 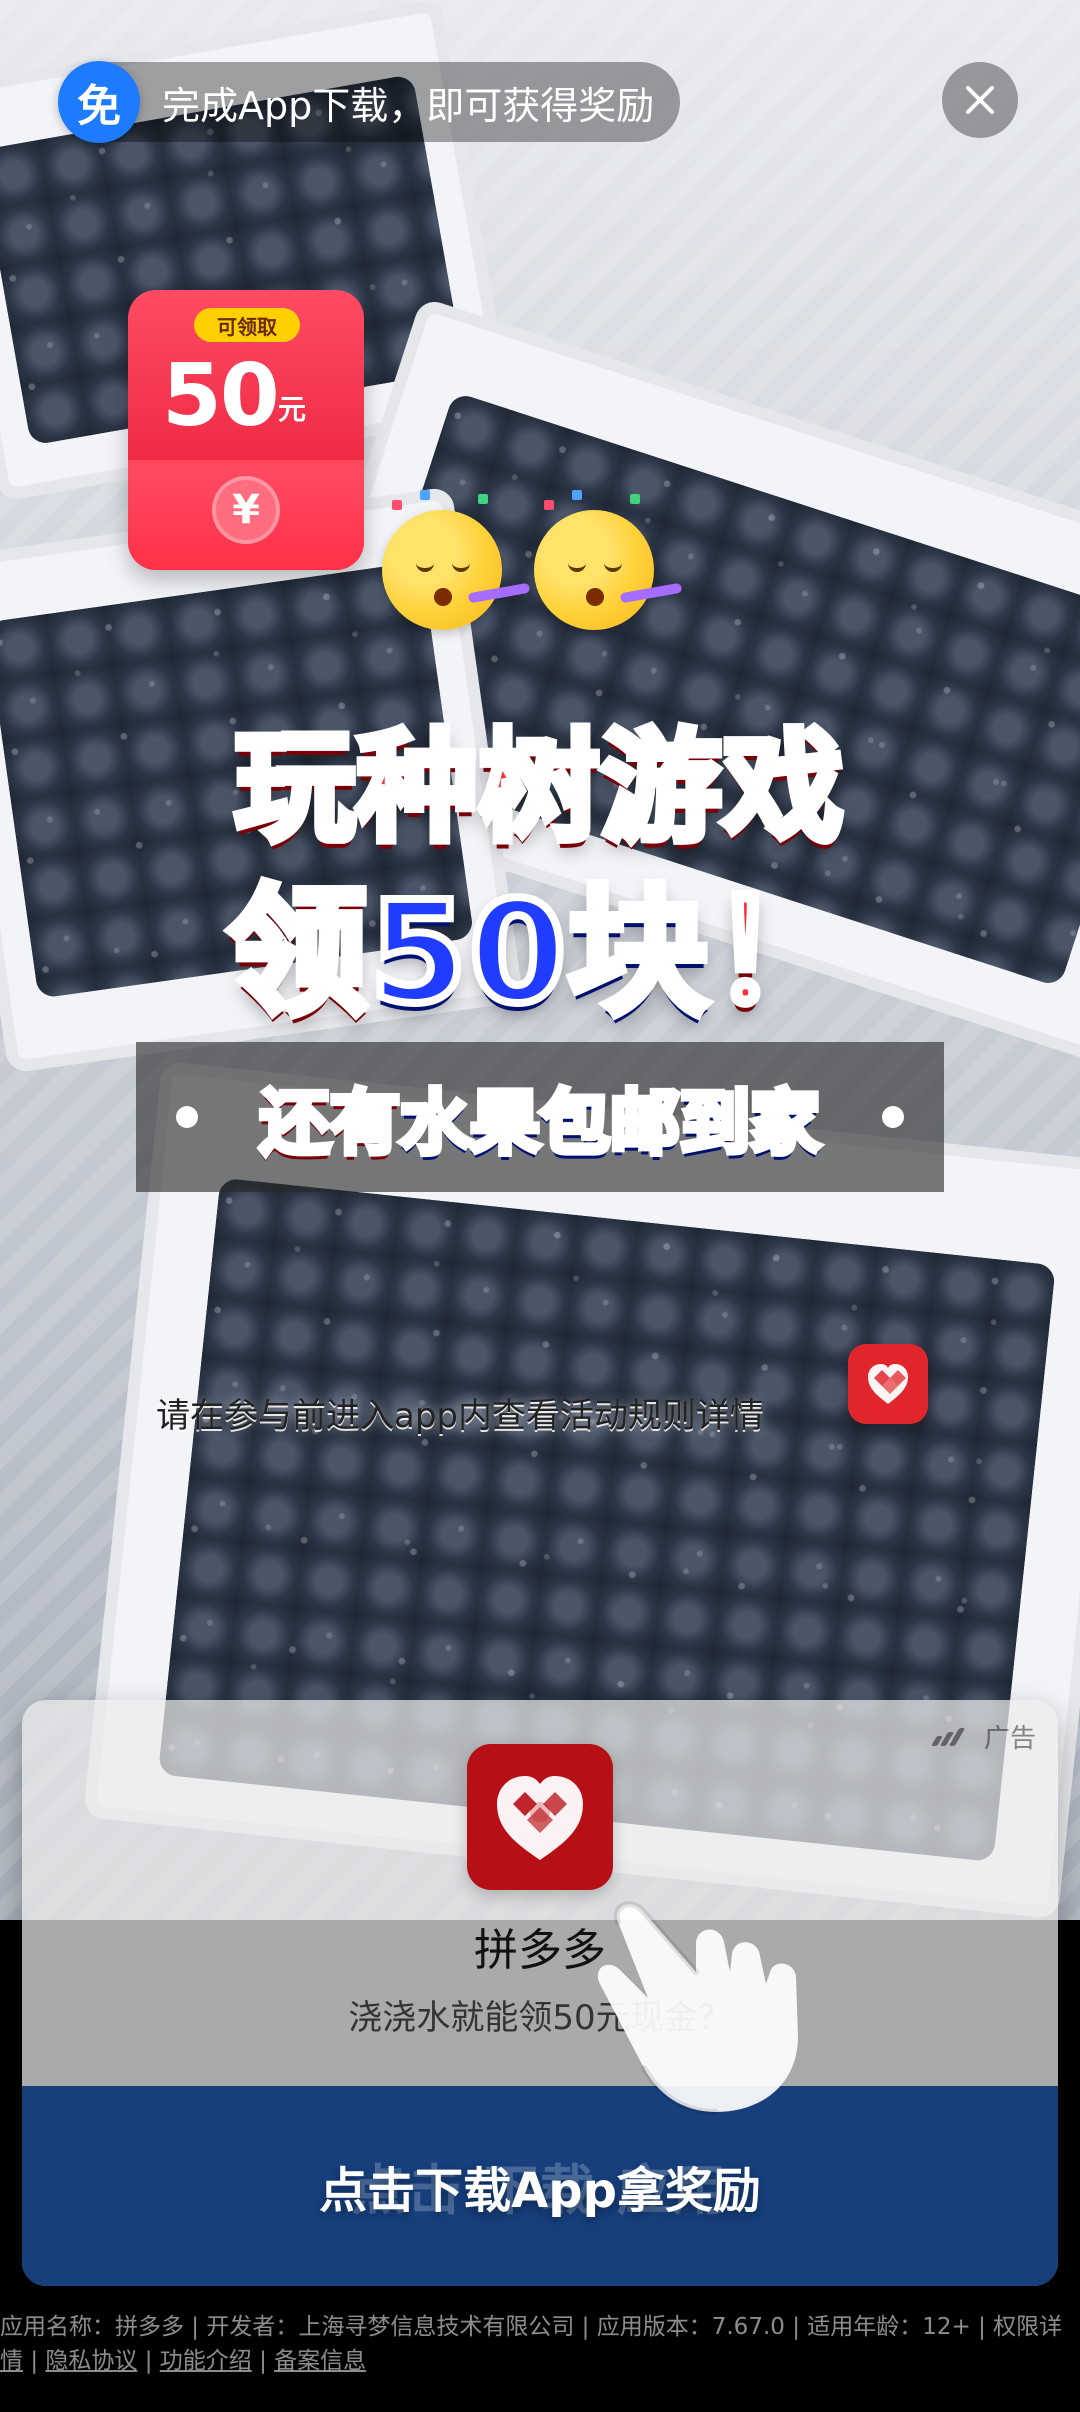 I want to click on ad-label: 广告, so click(x=983, y=1736).